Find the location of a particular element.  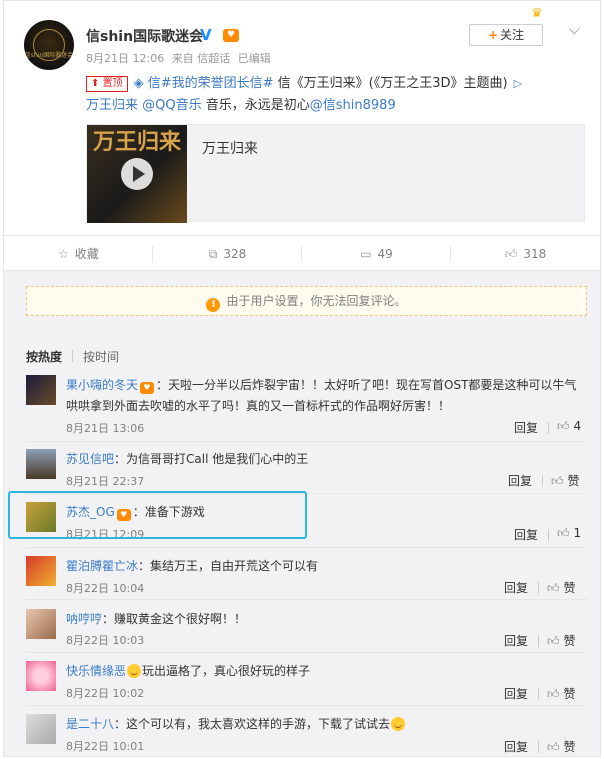

comment-text-block: 苏见信吧：为信哥哥打Call 他是我们心中的王 is located at coordinates (324, 459).